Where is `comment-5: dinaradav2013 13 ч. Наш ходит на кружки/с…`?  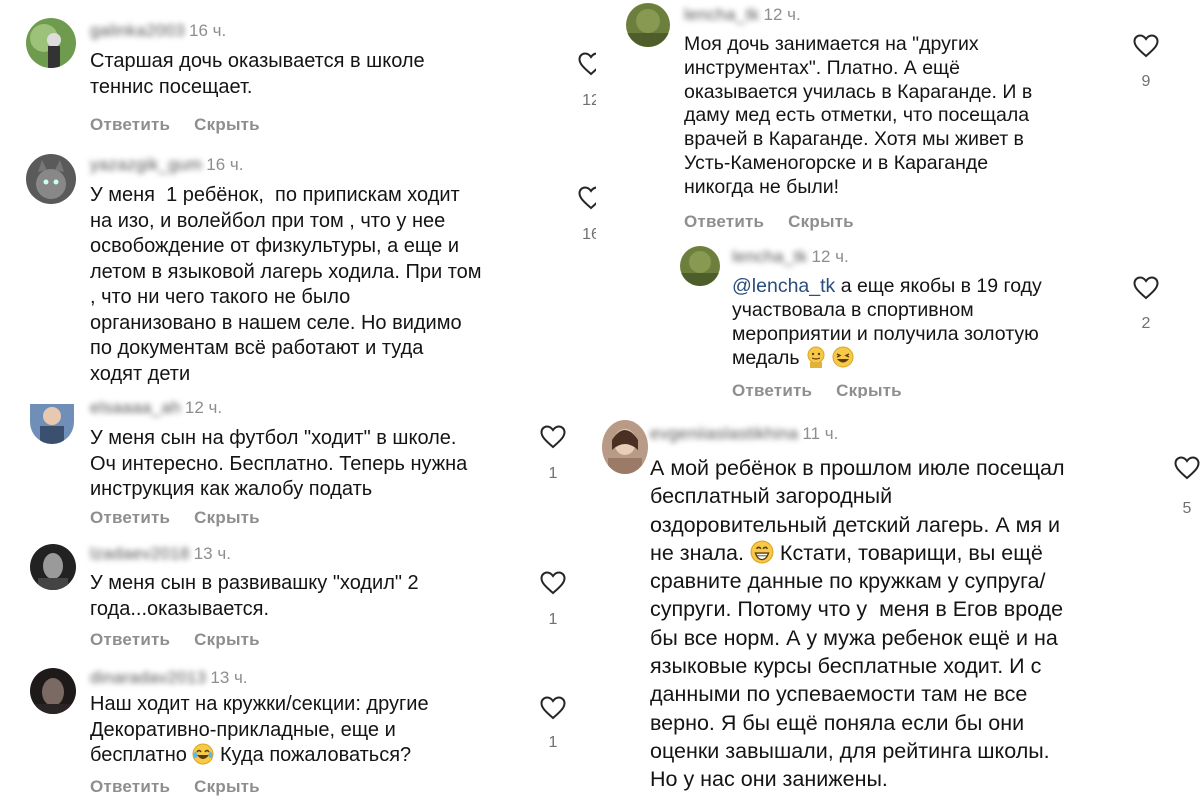
comment-5: dinaradav2013 13 ч. Наш ходит на кружки/с… is located at coordinates (298, 734).